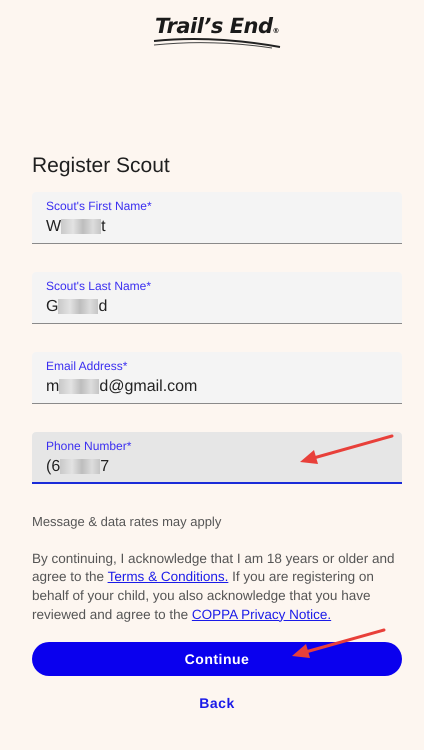 The height and width of the screenshot is (750, 424). I want to click on page-heading: Register Scout, so click(101, 165).